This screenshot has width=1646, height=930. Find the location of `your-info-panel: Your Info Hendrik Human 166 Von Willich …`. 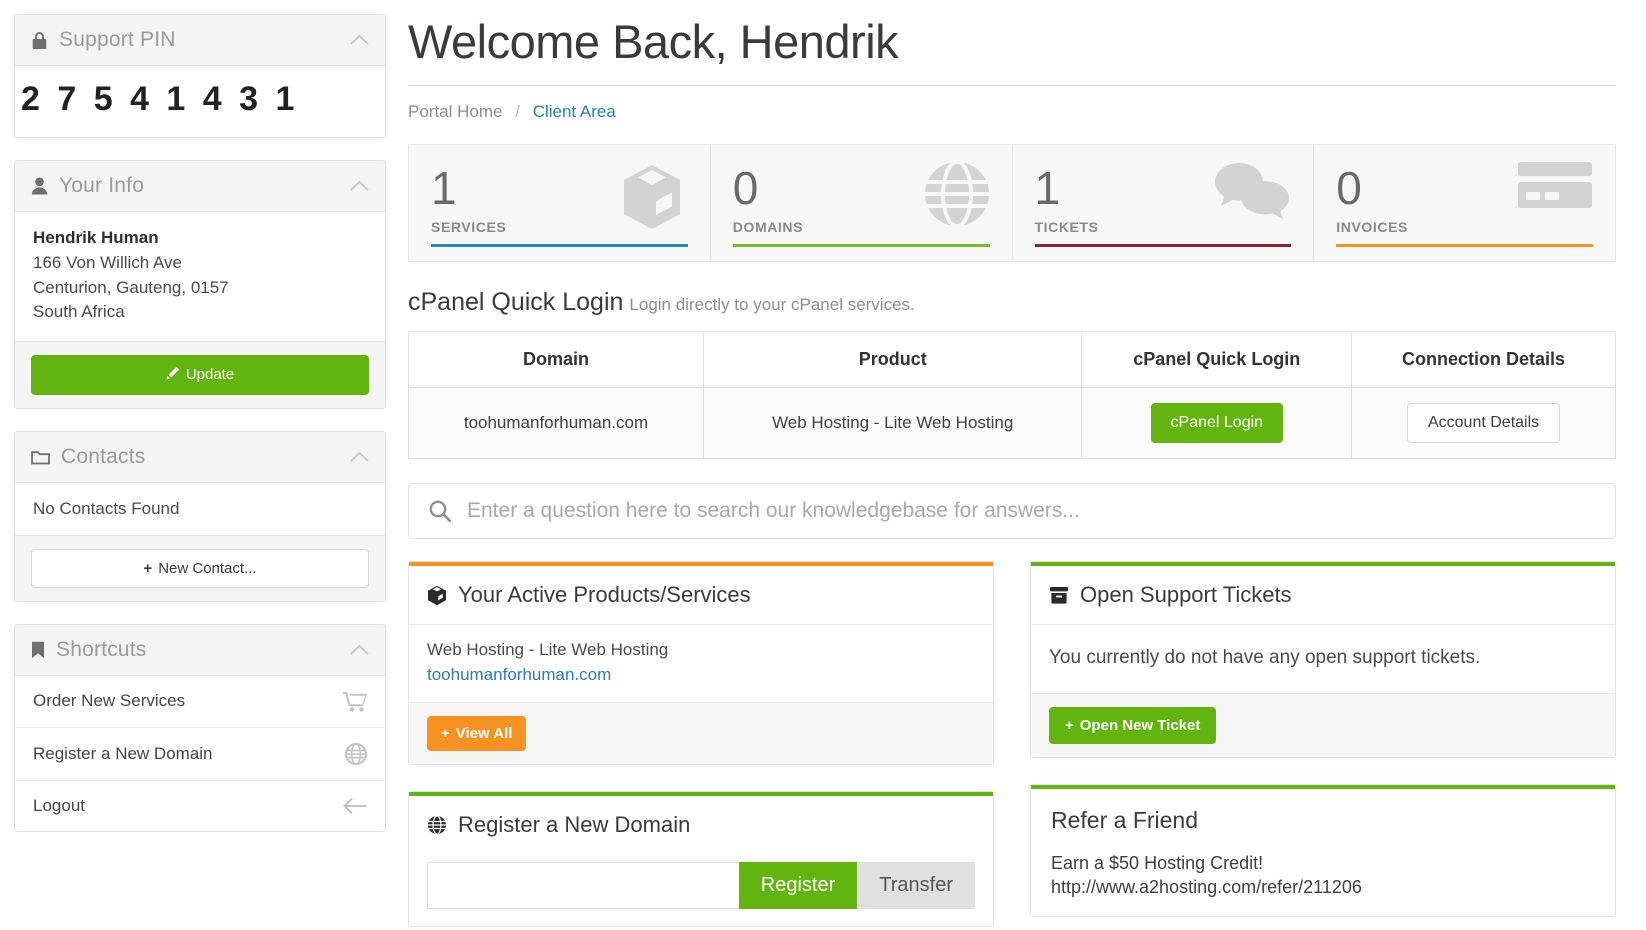

your-info-panel: Your Info Hendrik Human 166 Von Willich … is located at coordinates (200, 284).